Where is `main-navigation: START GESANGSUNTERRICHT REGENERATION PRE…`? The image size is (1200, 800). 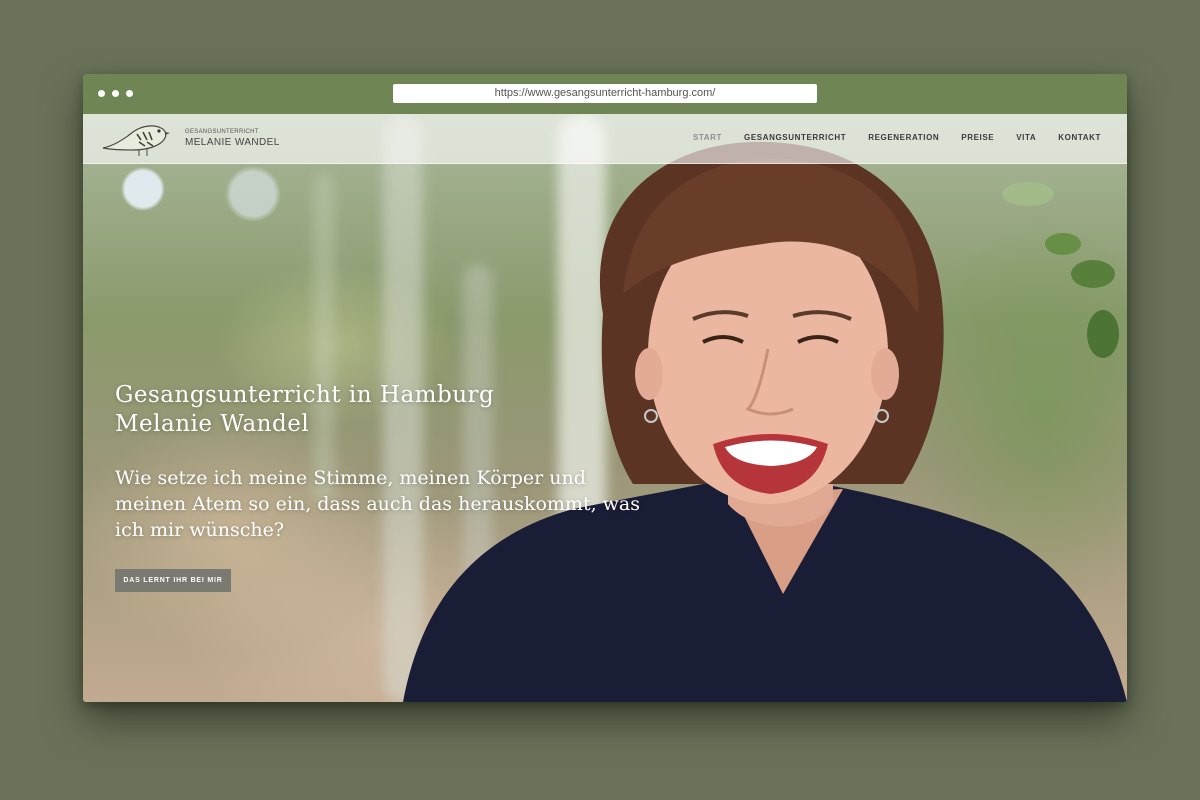 main-navigation: START GESANGSUNTERRICHT REGENERATION PRE… is located at coordinates (897, 137).